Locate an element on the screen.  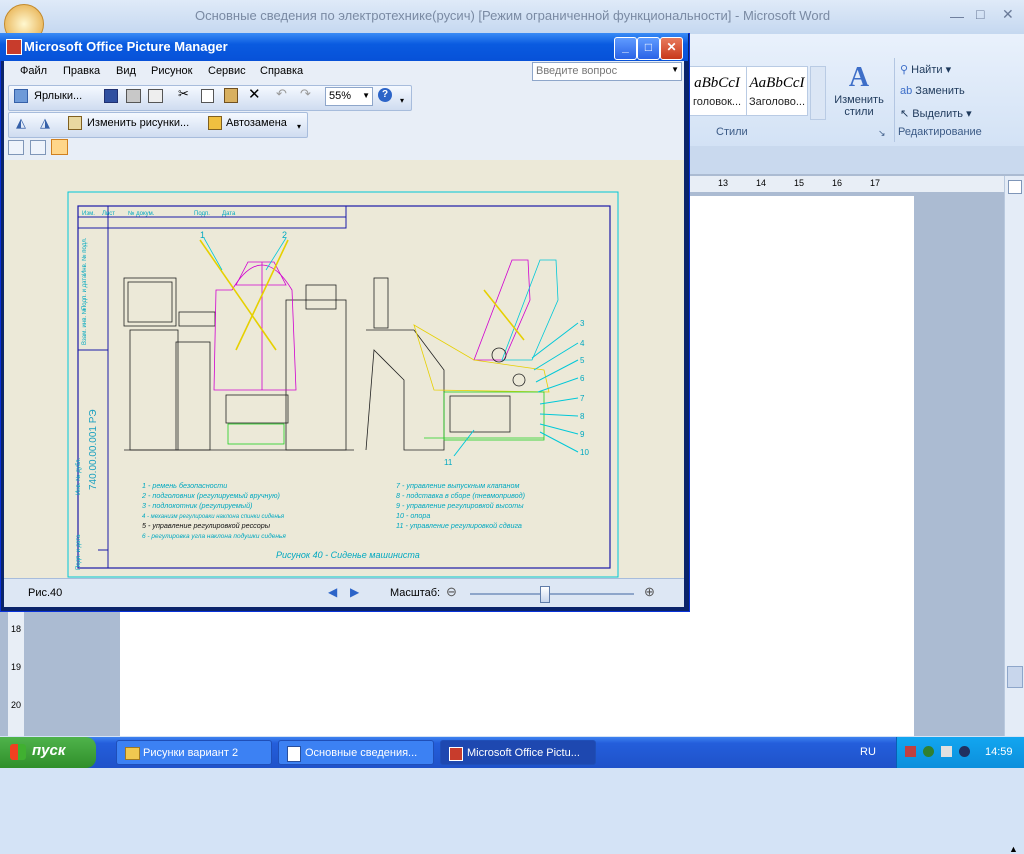
copy-icon is located at coordinates (207, 96).